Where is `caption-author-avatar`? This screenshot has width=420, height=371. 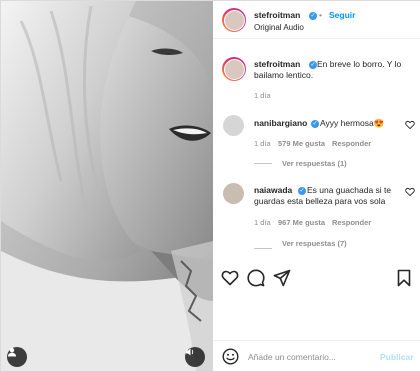 caption-author-avatar is located at coordinates (234, 69).